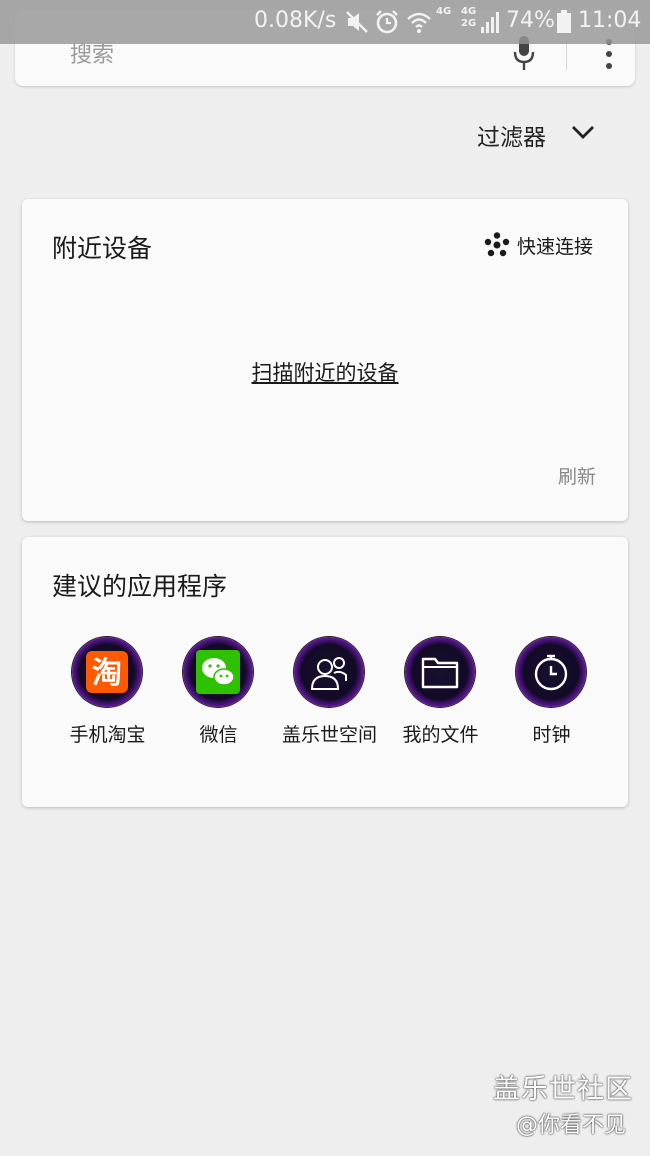 The height and width of the screenshot is (1156, 650). What do you see at coordinates (102, 248) in the screenshot?
I see `nearby-devices-title: 附近设备` at bounding box center [102, 248].